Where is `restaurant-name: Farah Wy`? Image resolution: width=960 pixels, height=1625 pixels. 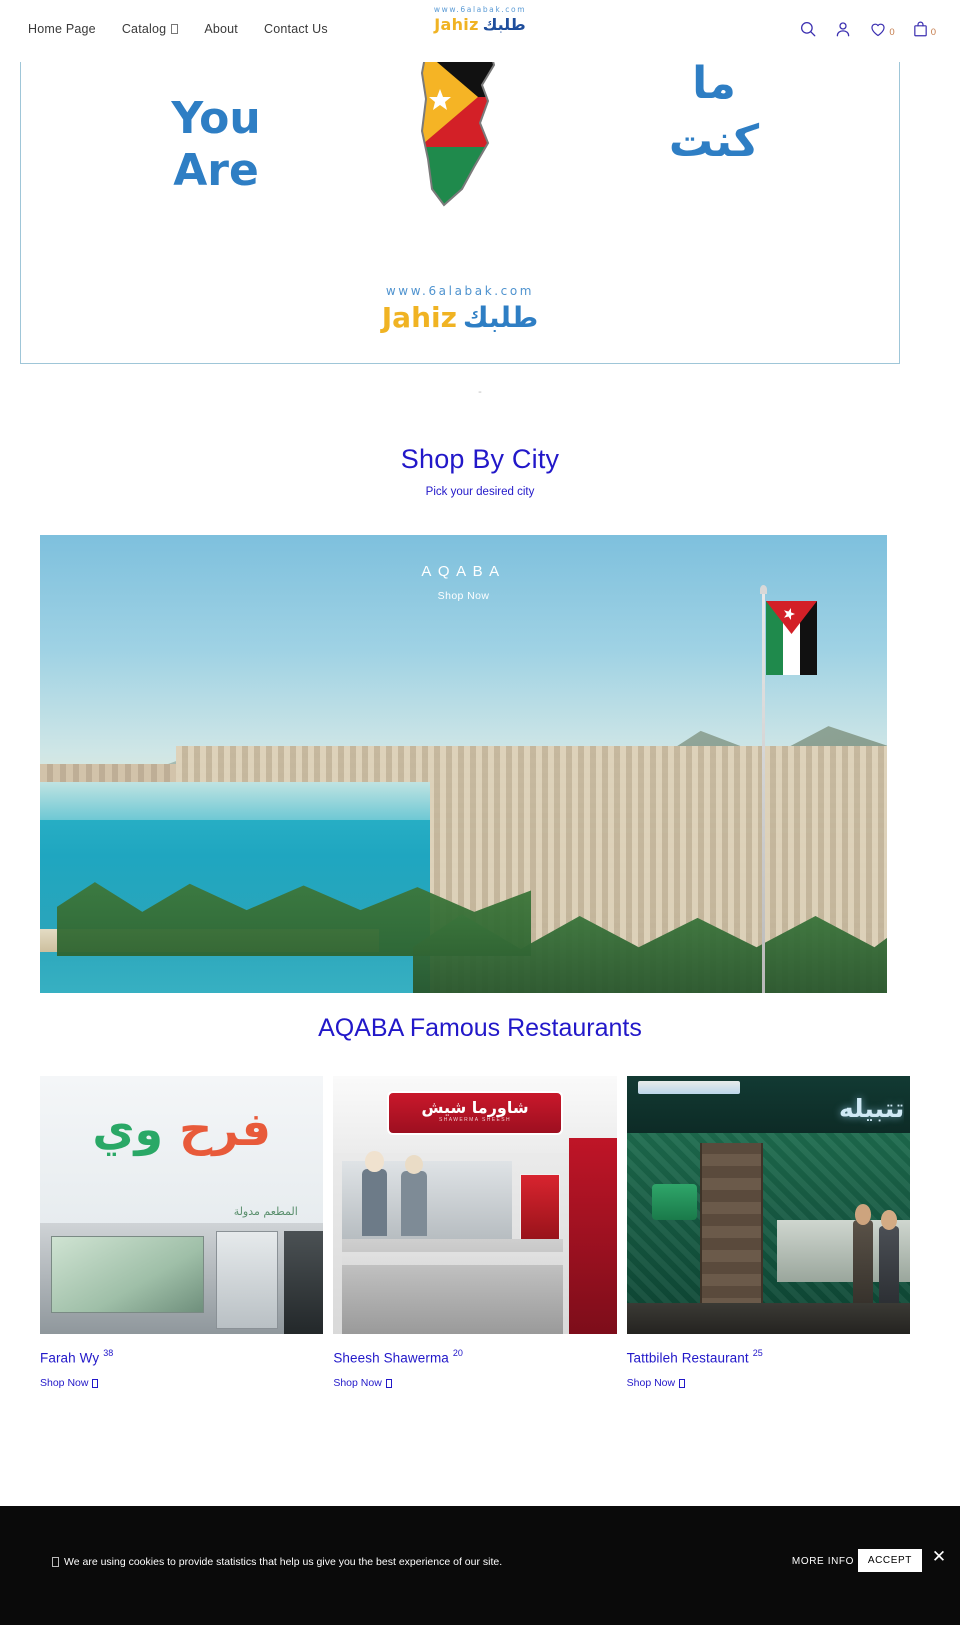
restaurant-name: Farah Wy is located at coordinates (69, 1357).